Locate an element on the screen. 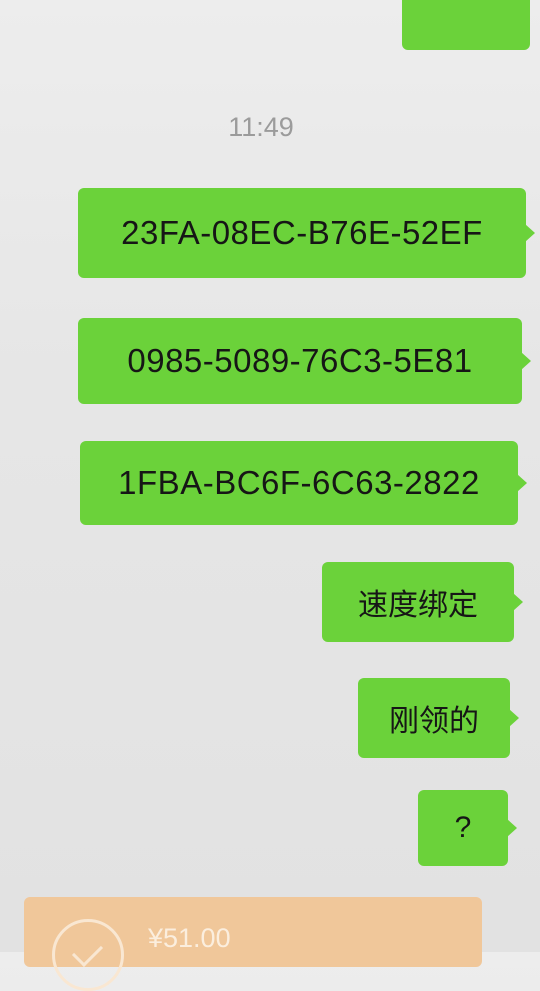  message-bubble-code-1: 23FA-08EC-B76E-52EF is located at coordinates (306, 233).